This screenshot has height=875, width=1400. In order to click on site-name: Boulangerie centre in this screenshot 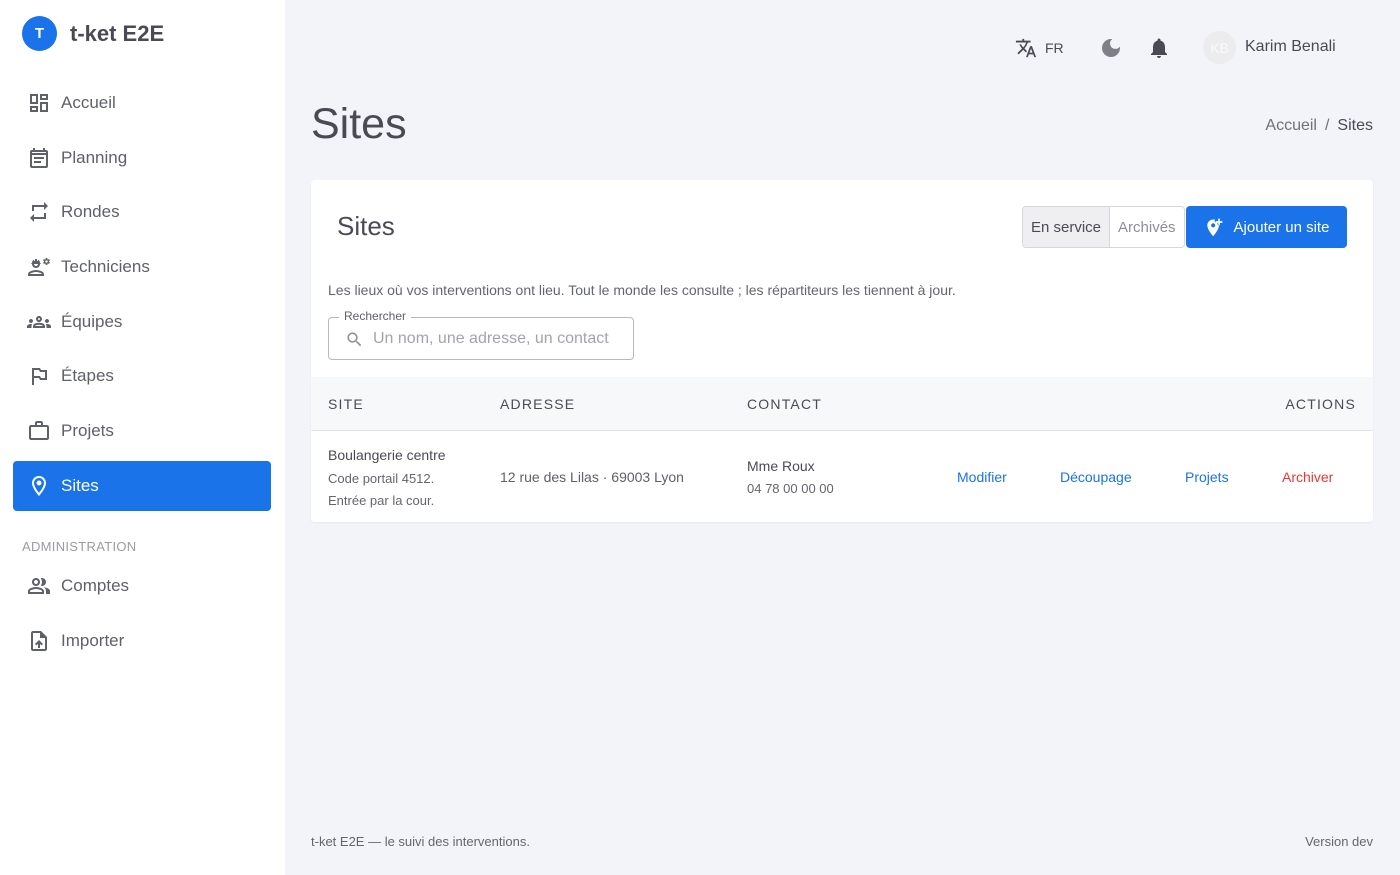, I will do `click(387, 455)`.